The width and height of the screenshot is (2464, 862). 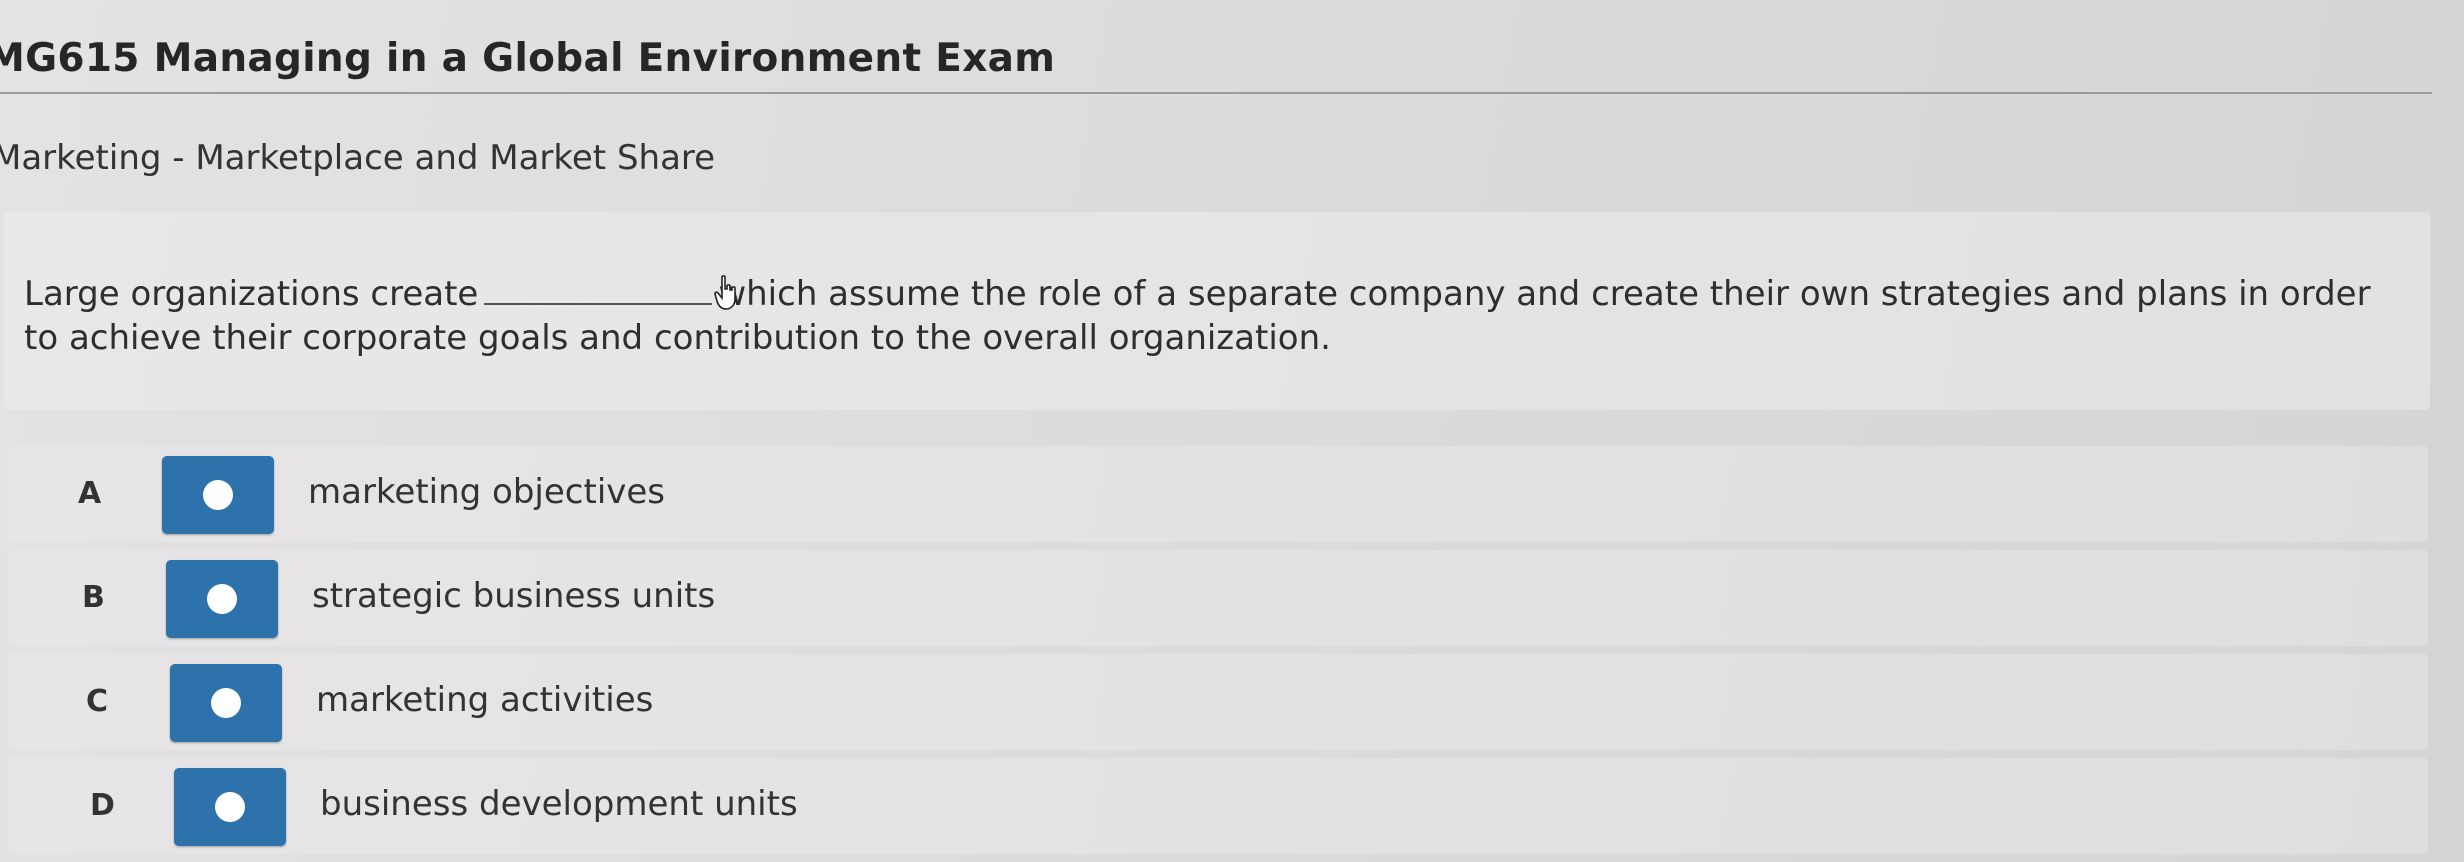 I want to click on option-label: marketing objectives, so click(x=486, y=492).